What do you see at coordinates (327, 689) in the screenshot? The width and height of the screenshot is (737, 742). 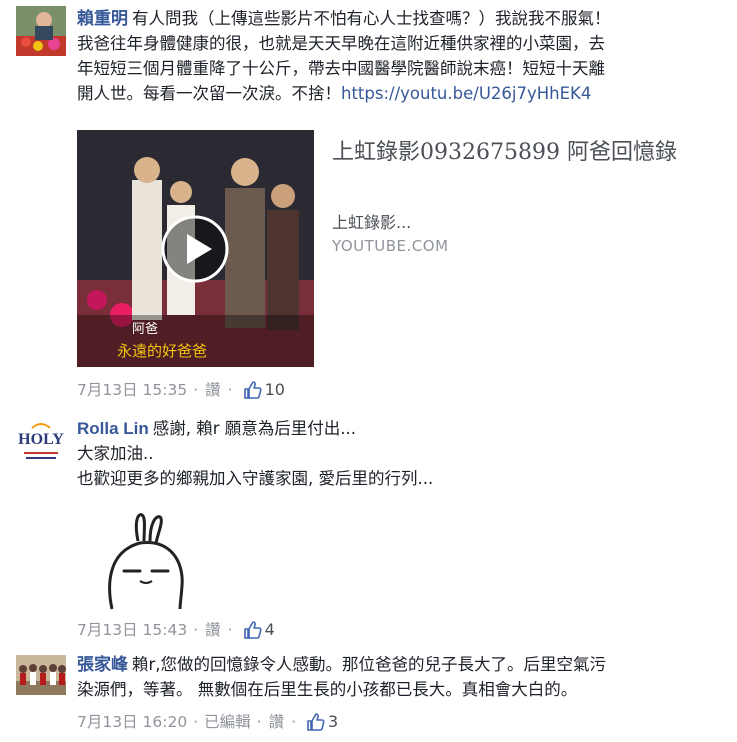 I see `comment-text-line: 染源們，等著。 無數個在后里生長的小孩都已長大。真相會大白的。` at bounding box center [327, 689].